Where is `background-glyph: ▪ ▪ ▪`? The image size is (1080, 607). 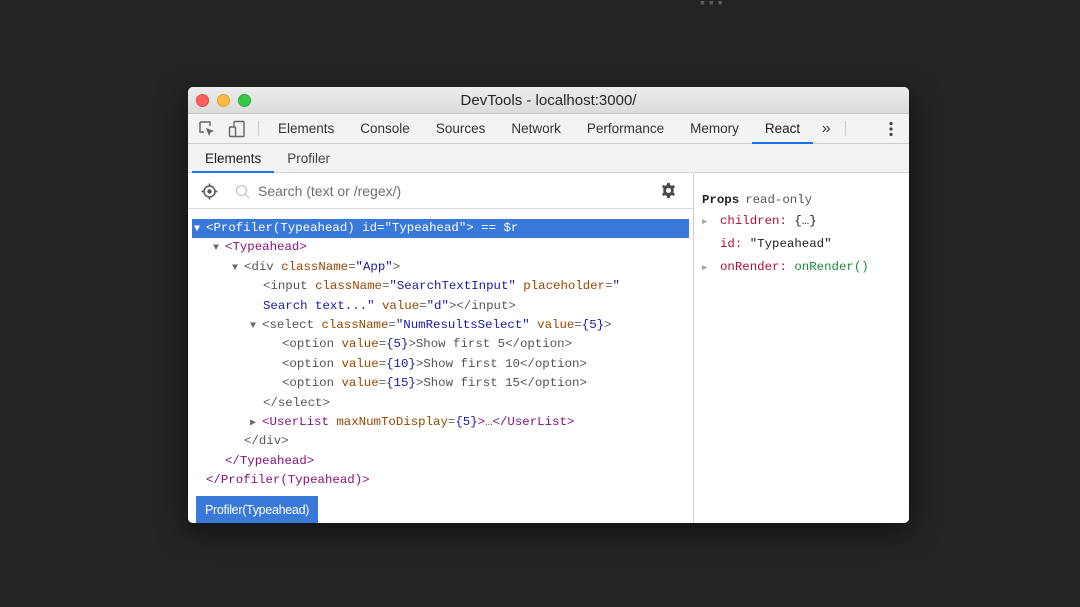
background-glyph: ▪ ▪ ▪ is located at coordinates (711, 5).